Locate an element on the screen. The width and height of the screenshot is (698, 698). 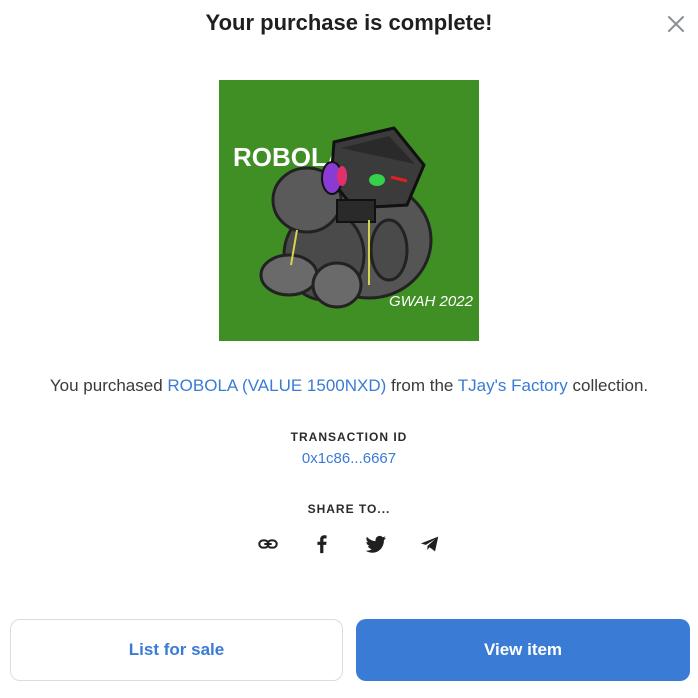
item-link: ROBOLA (VALUE 1500NXD) is located at coordinates (276, 385).